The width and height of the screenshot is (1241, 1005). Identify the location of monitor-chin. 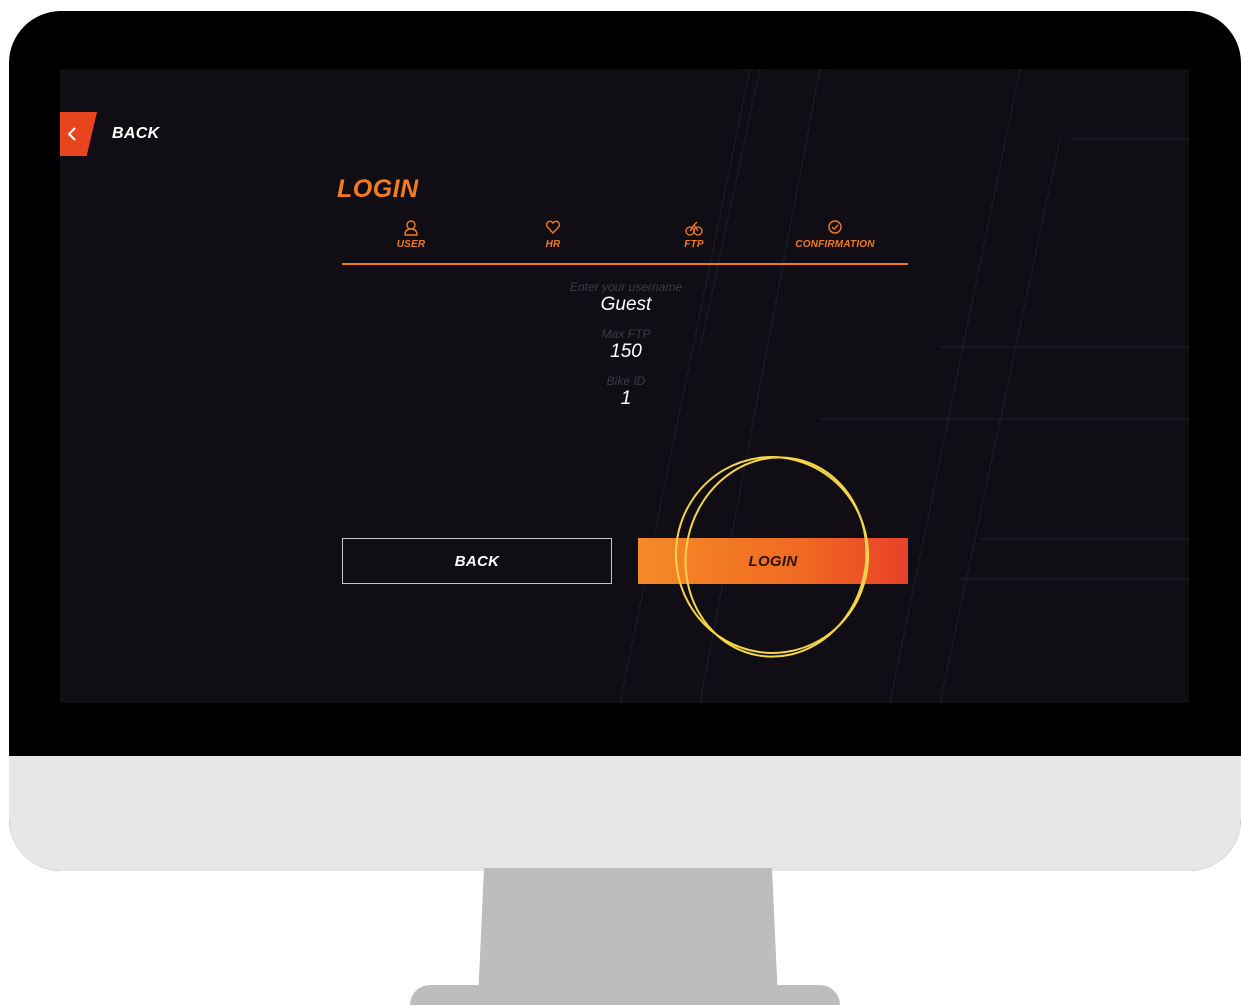
(625, 813).